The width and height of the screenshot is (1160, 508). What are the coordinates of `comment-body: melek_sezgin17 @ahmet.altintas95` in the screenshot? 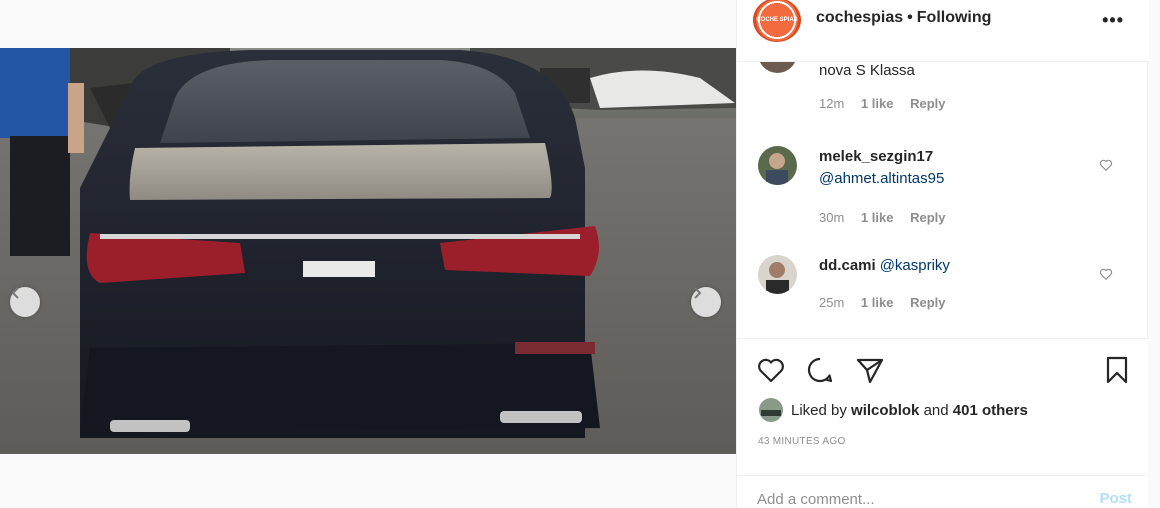 It's located at (881, 168).